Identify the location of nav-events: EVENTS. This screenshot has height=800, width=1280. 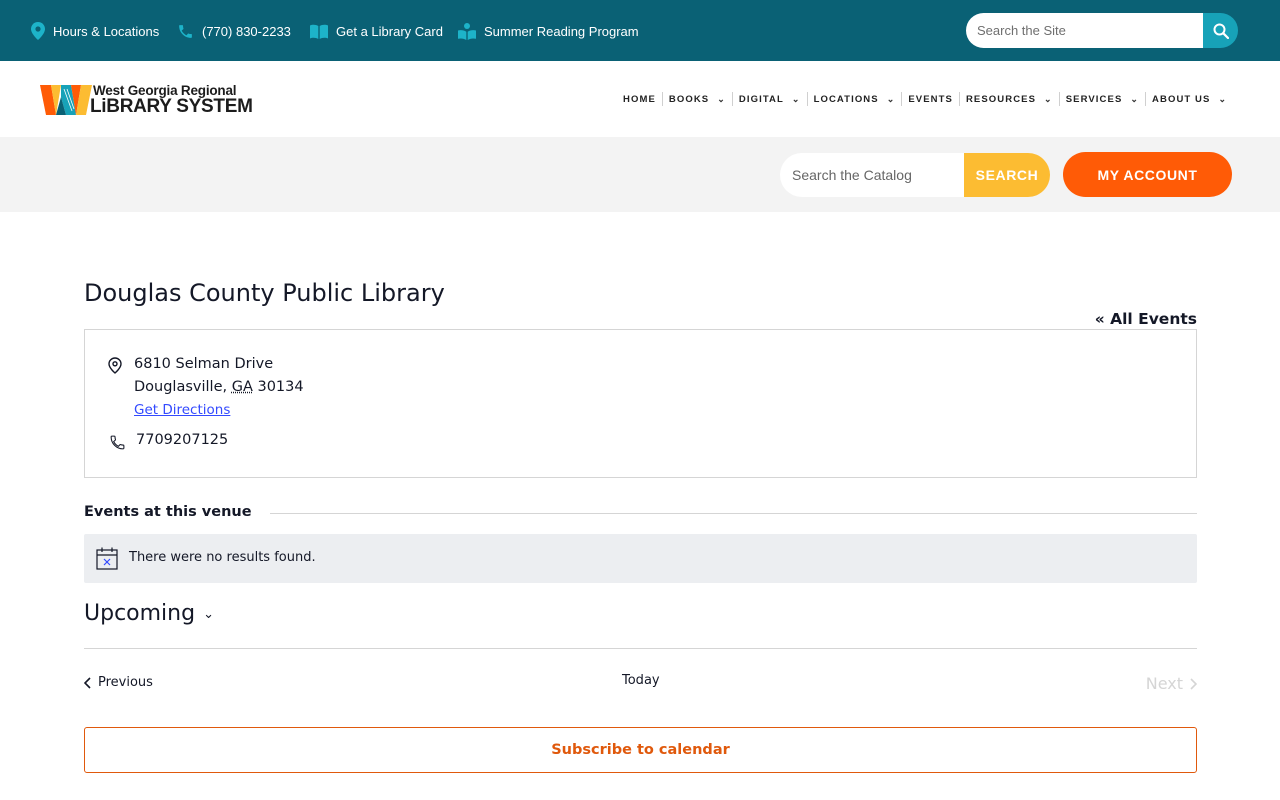
(930, 99).